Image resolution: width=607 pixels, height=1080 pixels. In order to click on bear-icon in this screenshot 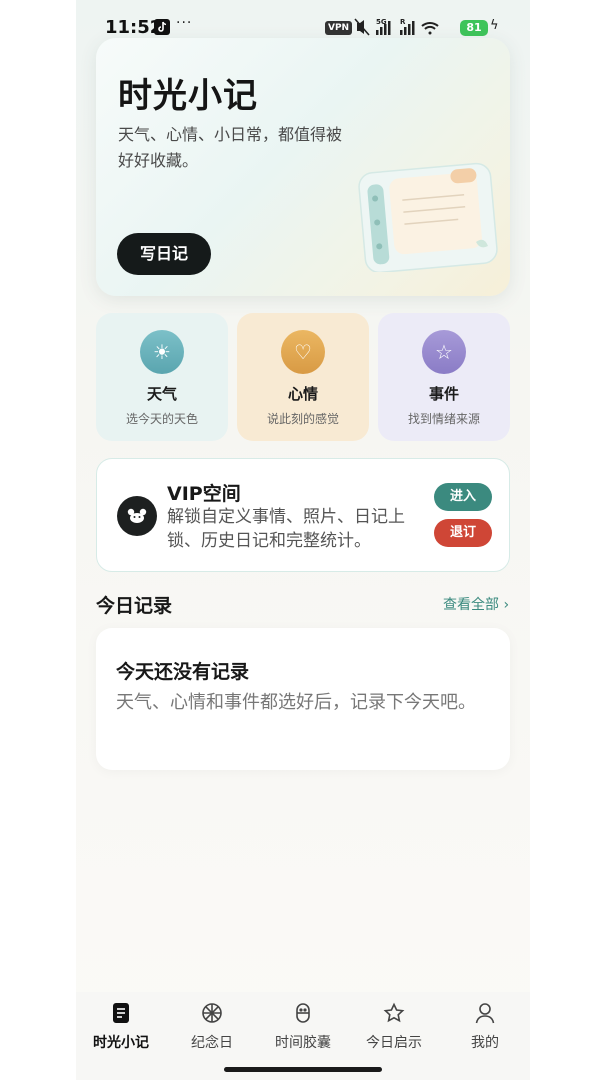, I will do `click(137, 515)`.